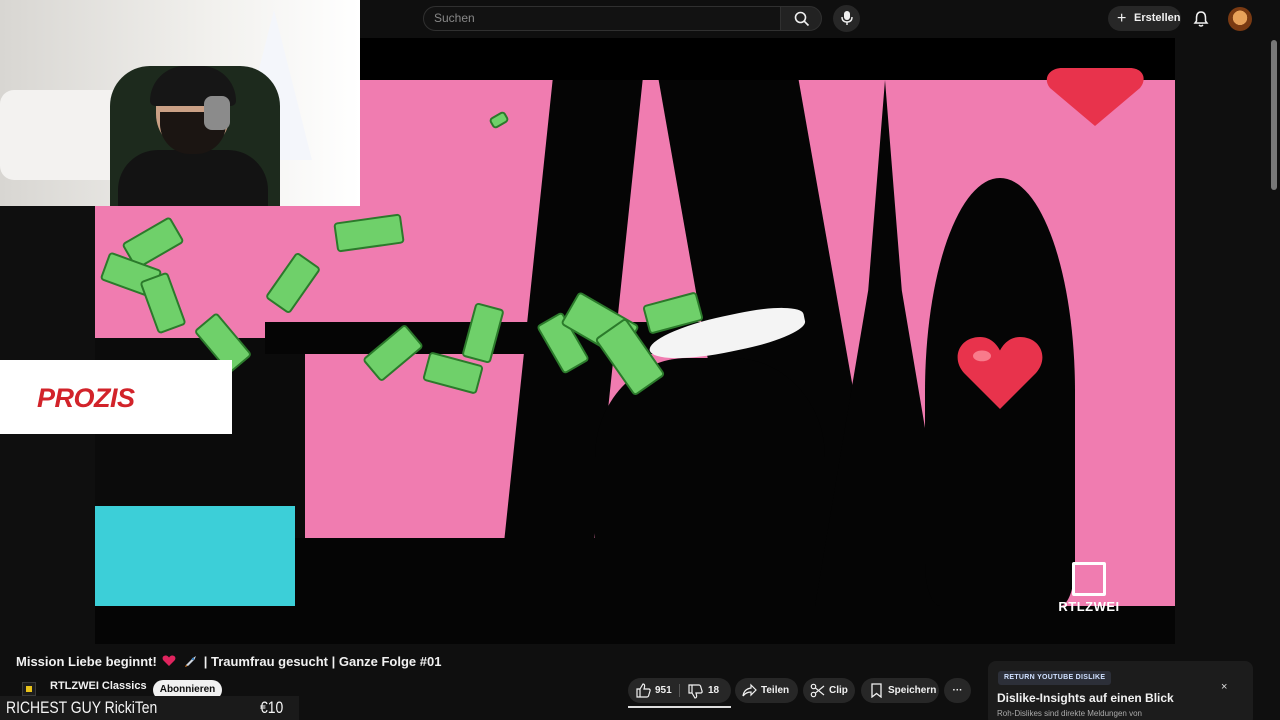 This screenshot has height=720, width=1280. I want to click on search-button, so click(801, 18).